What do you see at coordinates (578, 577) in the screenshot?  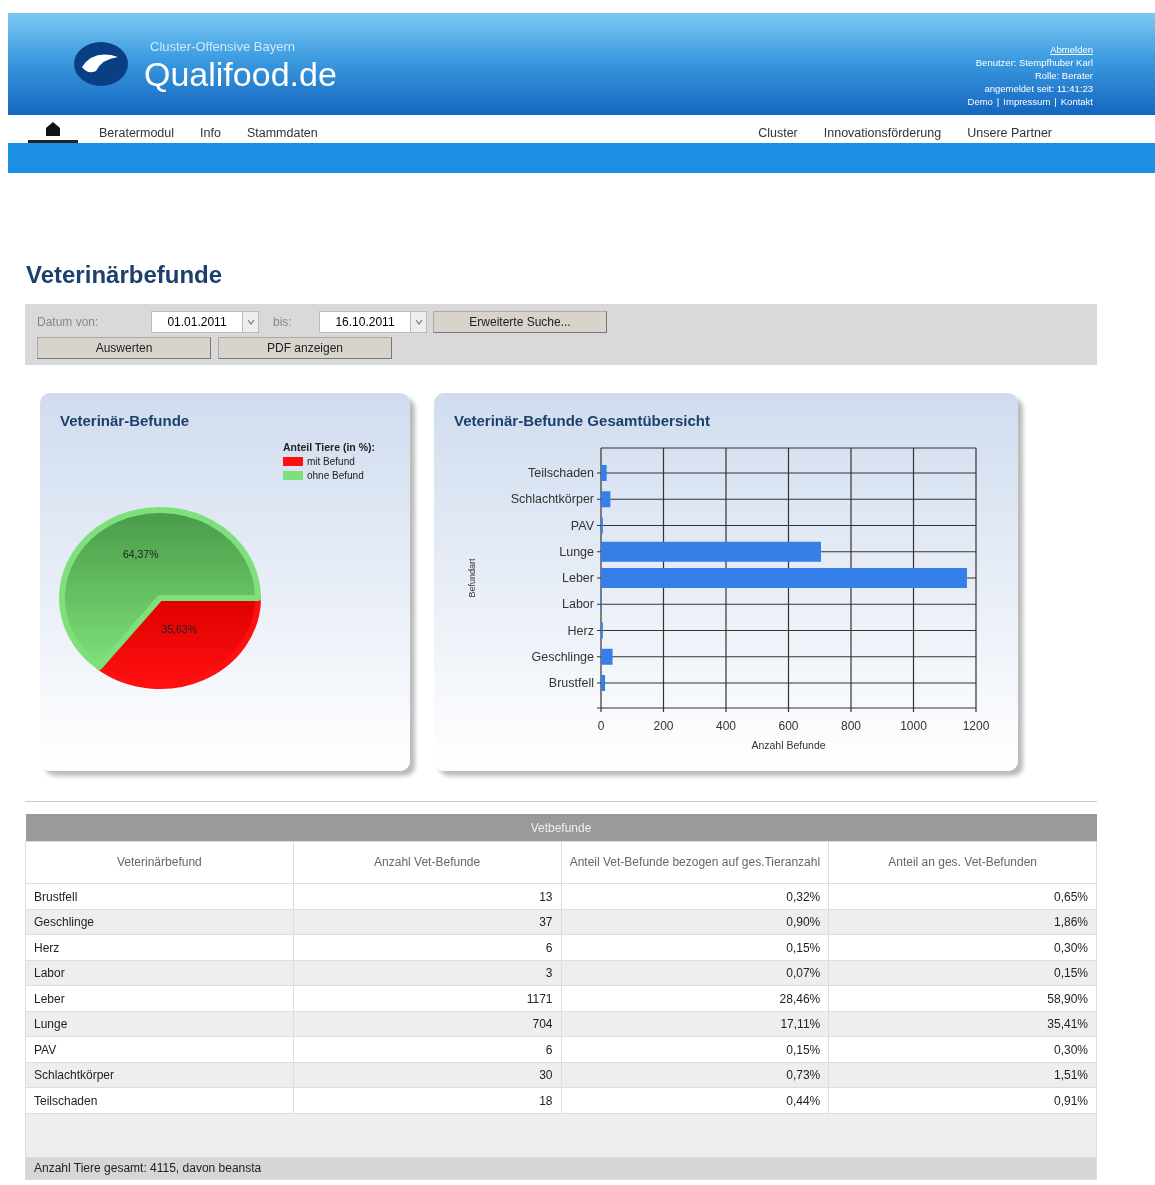 I see `axis-category-label: Leber` at bounding box center [578, 577].